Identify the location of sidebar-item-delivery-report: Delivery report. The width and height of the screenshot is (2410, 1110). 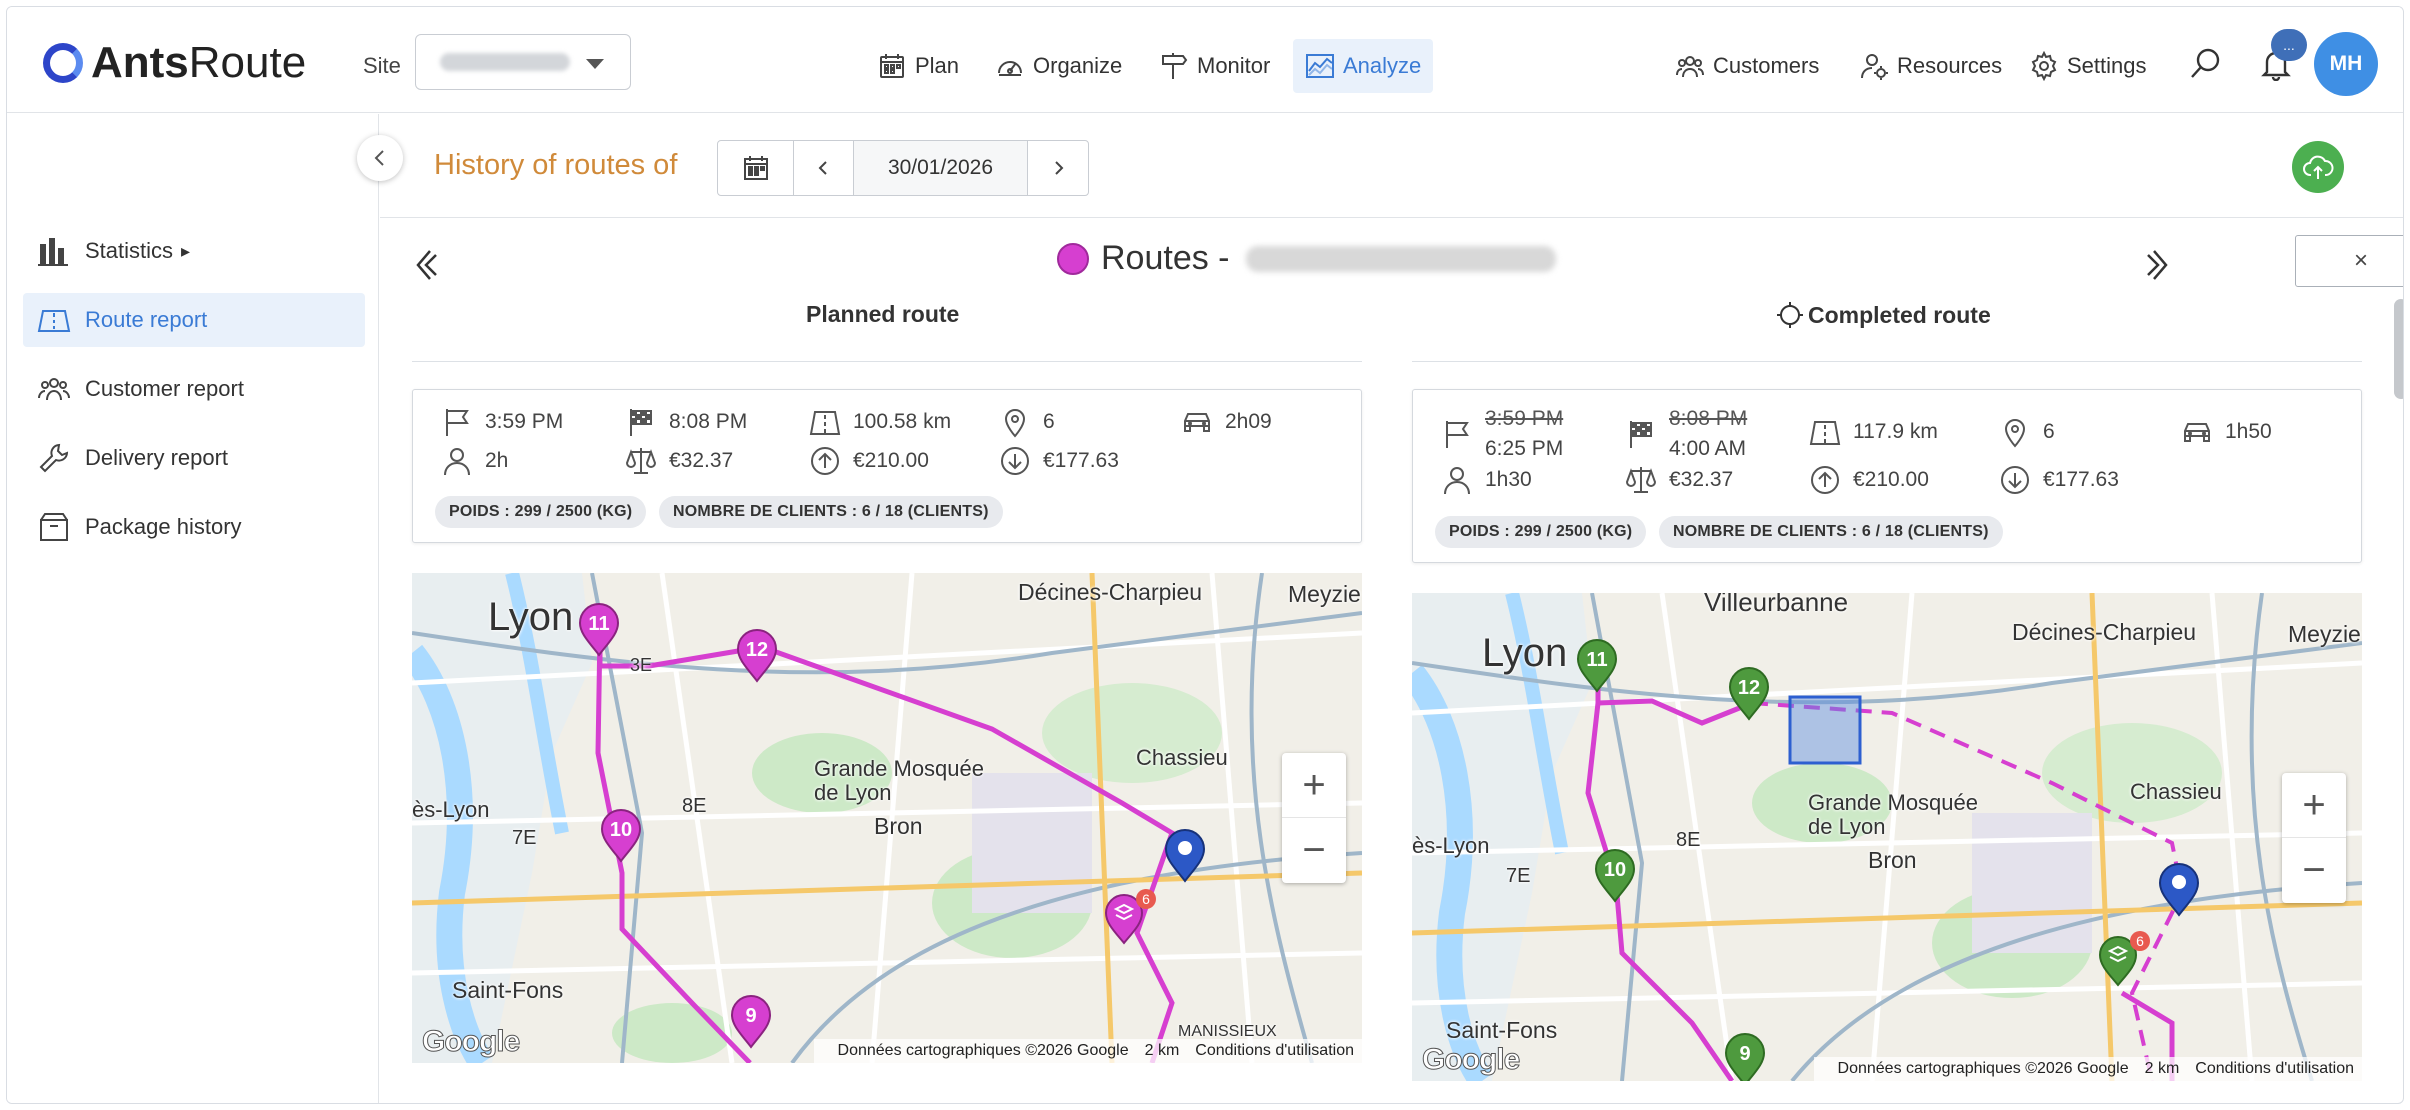
(194, 458).